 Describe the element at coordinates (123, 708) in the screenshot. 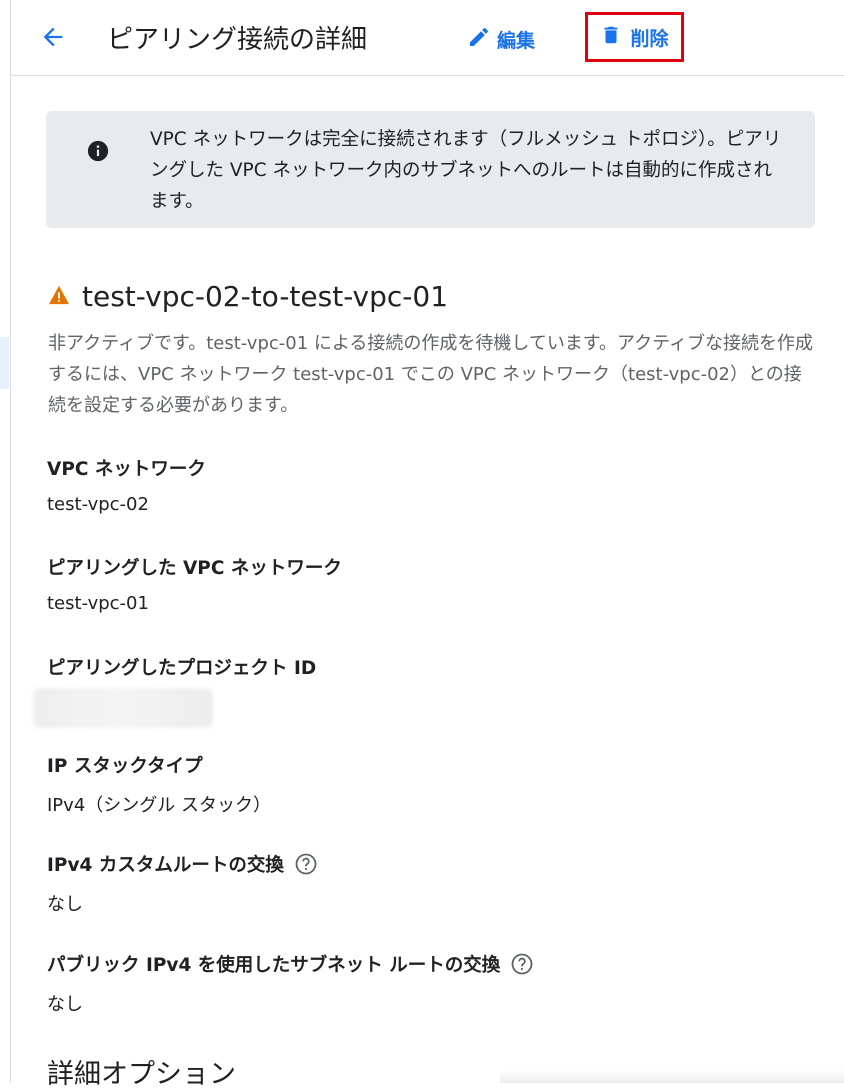

I see `redacted-project-id` at that location.